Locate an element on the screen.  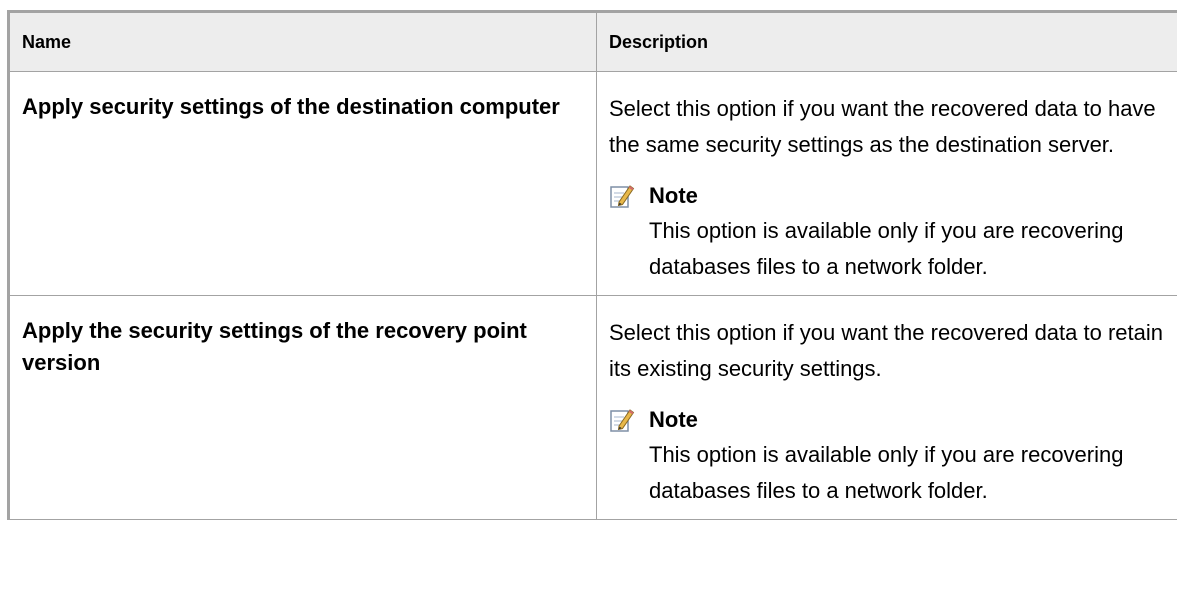
table-header-row: Name Description is located at coordinates (592, 41).